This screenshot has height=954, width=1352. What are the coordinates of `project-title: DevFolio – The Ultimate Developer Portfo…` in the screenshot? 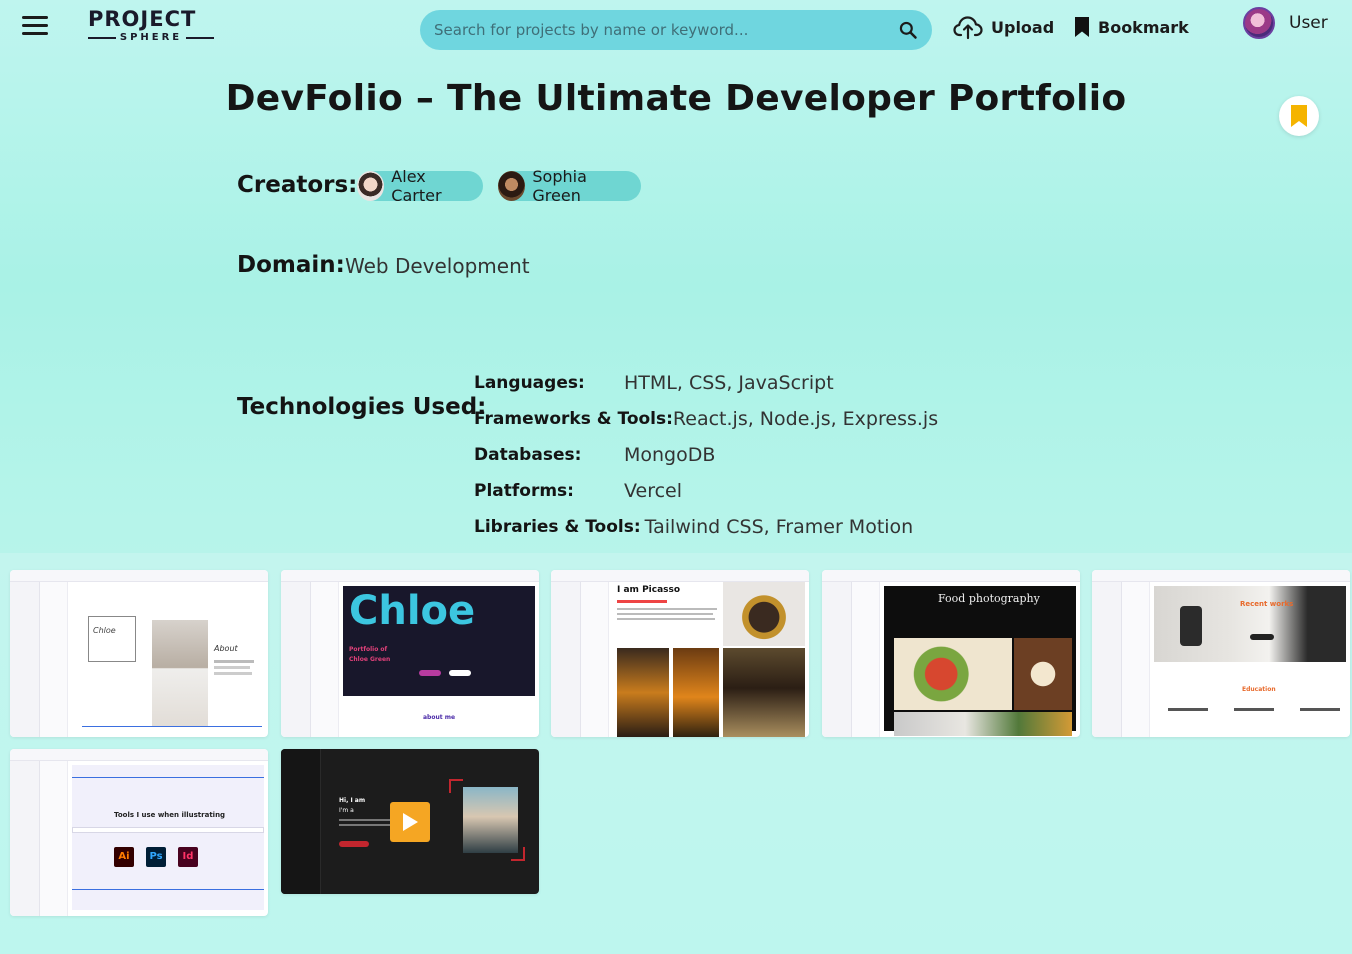 It's located at (676, 98).